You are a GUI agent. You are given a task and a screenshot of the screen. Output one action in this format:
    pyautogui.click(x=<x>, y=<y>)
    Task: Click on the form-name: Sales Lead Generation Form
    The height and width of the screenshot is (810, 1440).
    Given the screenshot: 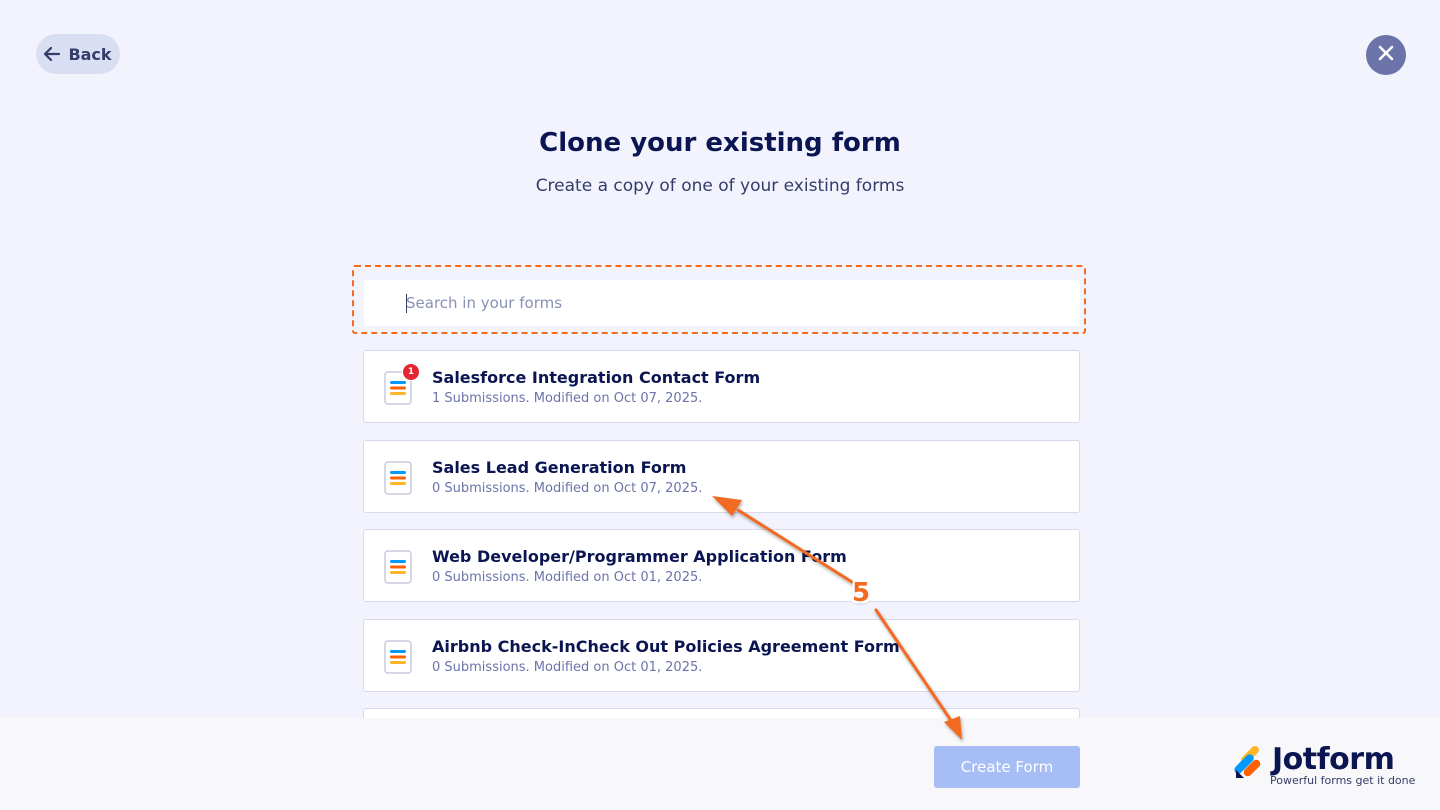 What is the action you would take?
    pyautogui.click(x=559, y=467)
    